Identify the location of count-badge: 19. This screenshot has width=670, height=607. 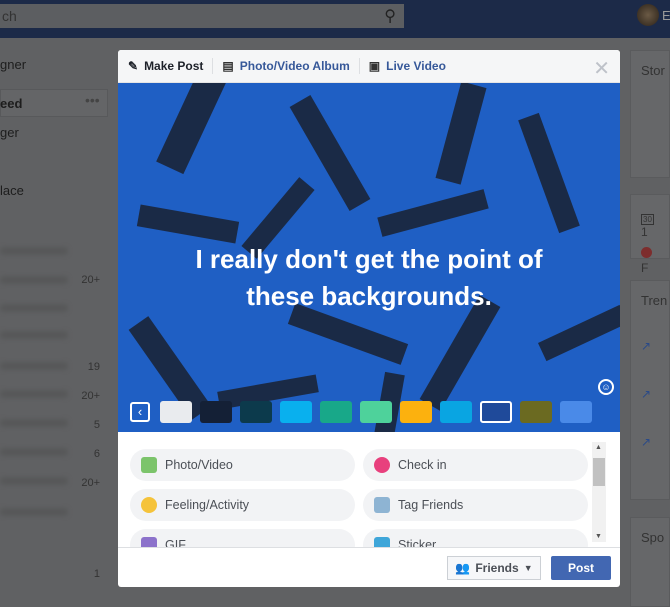
(93, 367).